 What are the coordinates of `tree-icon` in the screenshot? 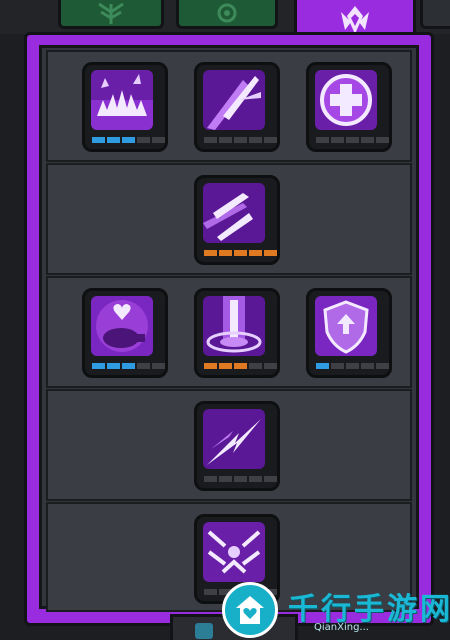 It's located at (111, 13).